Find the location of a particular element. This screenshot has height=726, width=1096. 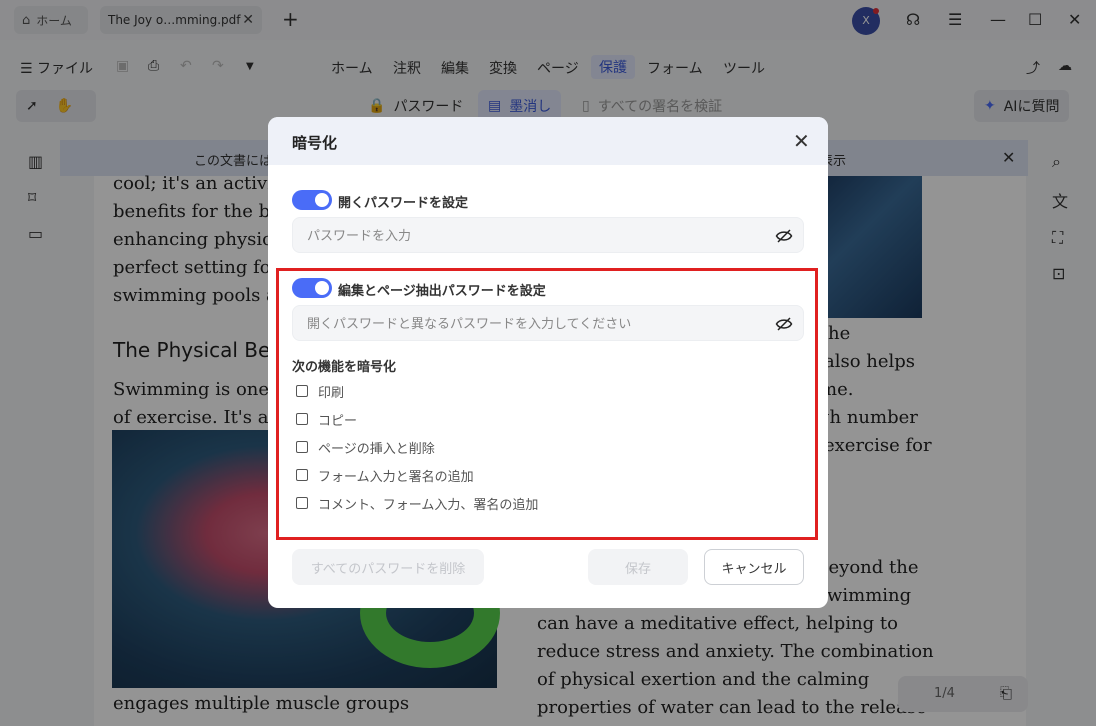

option-print: 印刷 is located at coordinates (320, 391).